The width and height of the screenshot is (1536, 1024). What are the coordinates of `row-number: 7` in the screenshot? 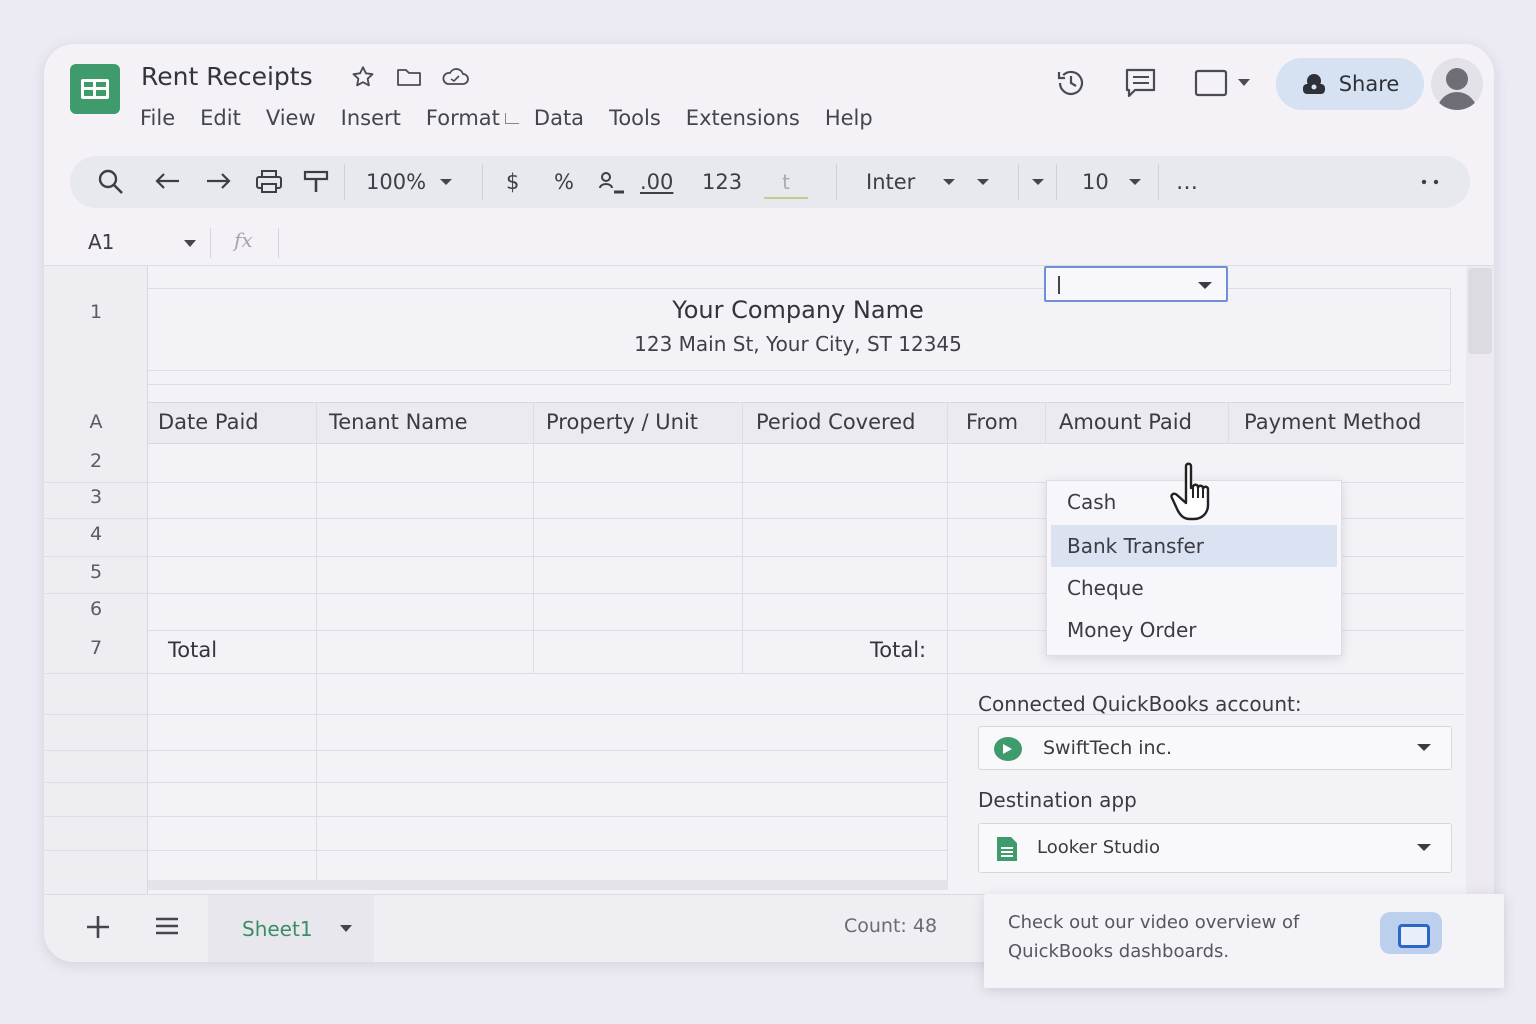 It's located at (96, 648).